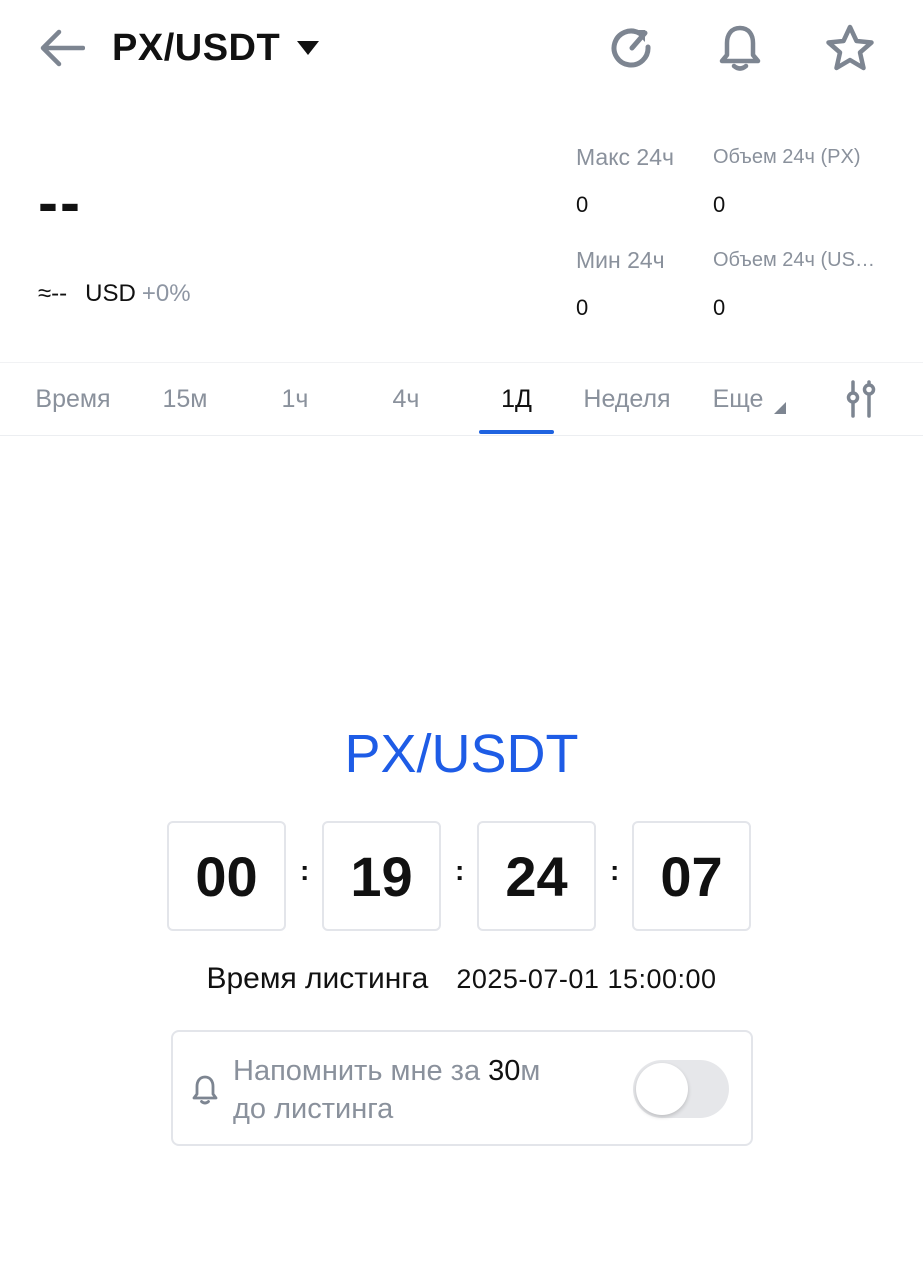 The image size is (923, 1280). I want to click on tab-1h: 1ч, so click(295, 399).